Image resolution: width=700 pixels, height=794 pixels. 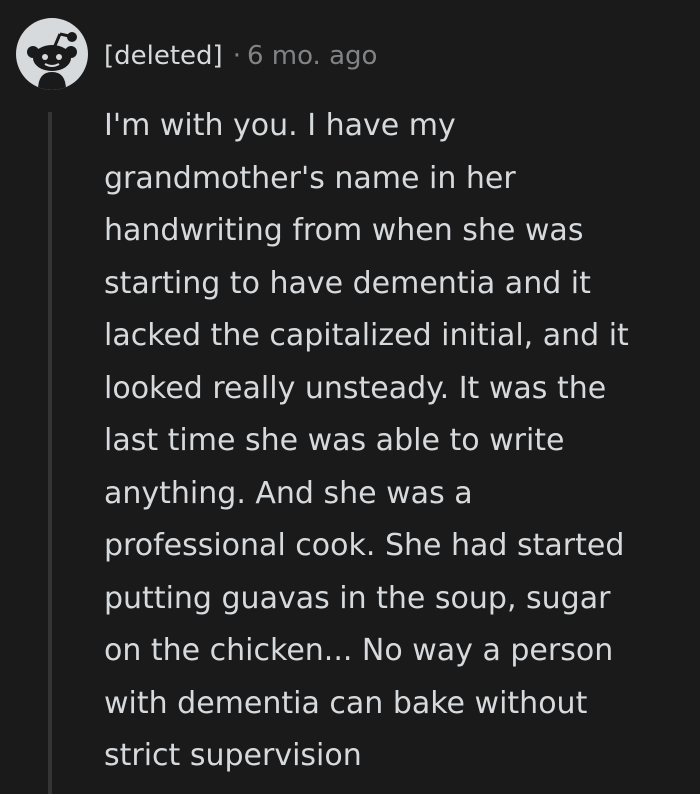 What do you see at coordinates (50, 453) in the screenshot?
I see `thread-collapse-line` at bounding box center [50, 453].